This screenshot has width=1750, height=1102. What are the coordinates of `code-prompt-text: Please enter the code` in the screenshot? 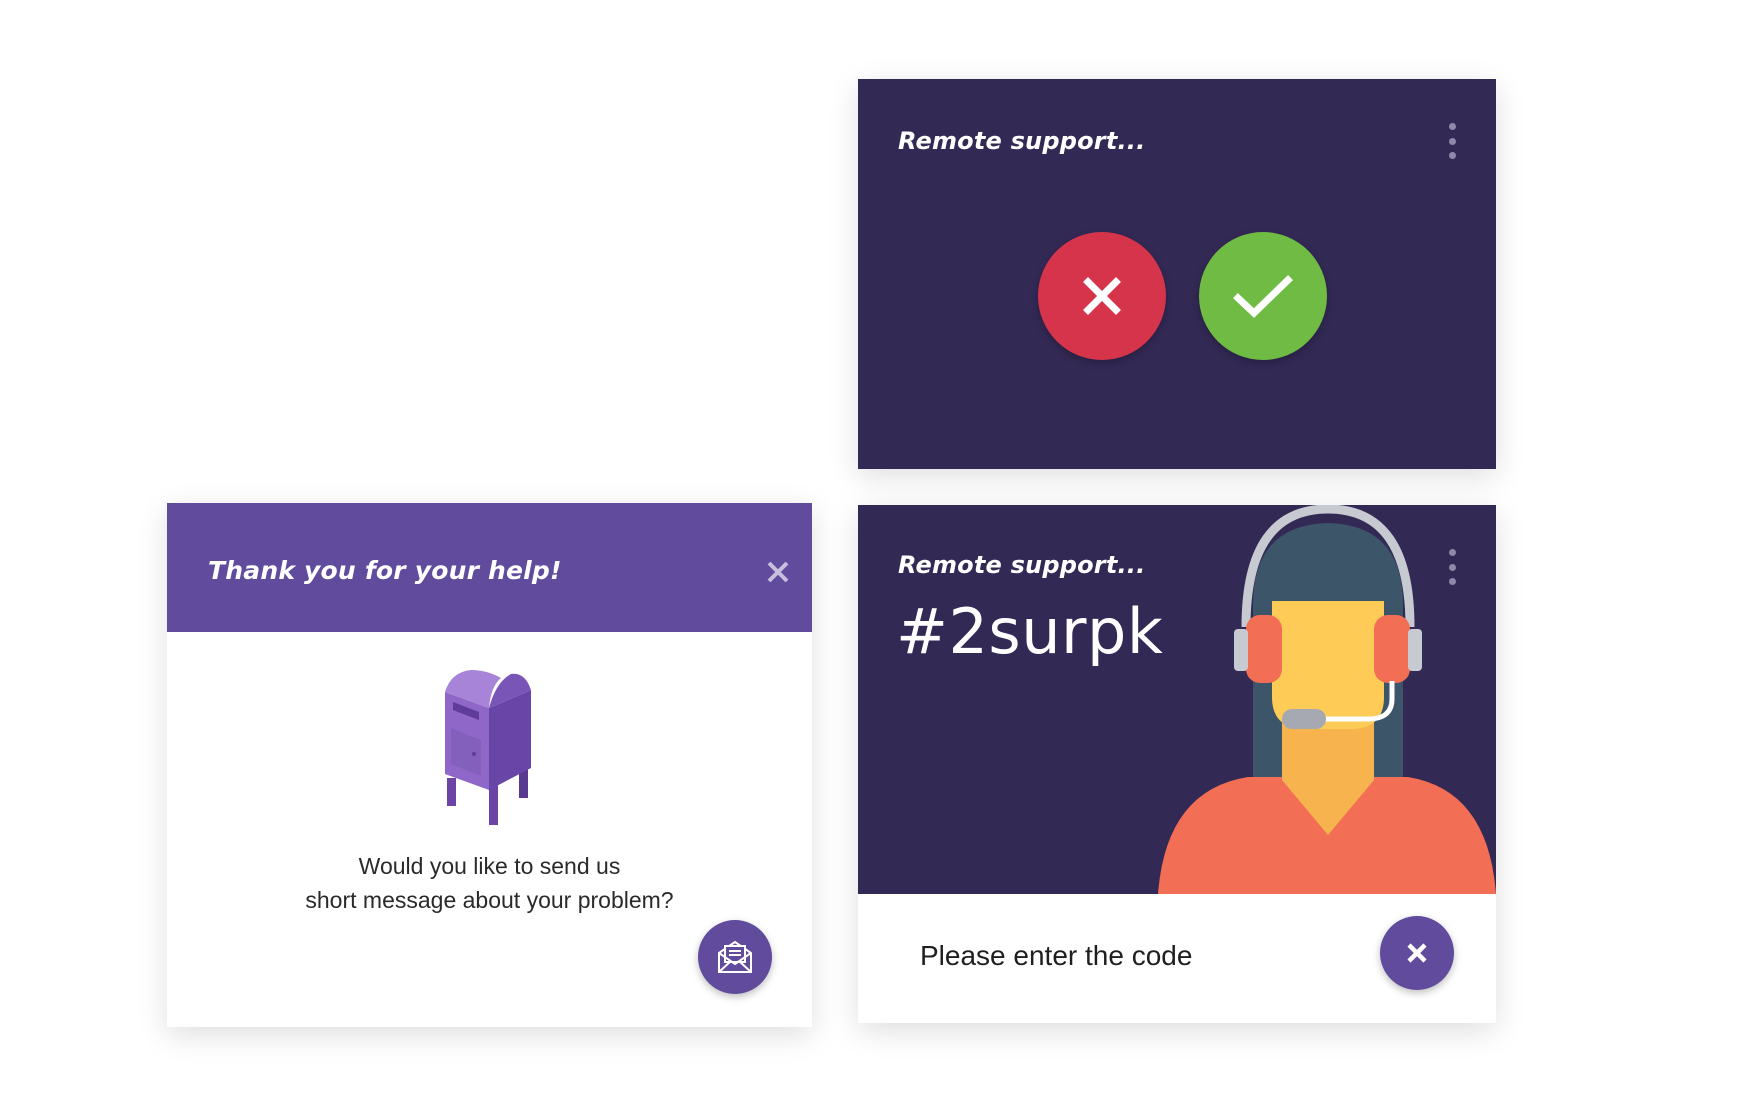 It's located at (1056, 955).